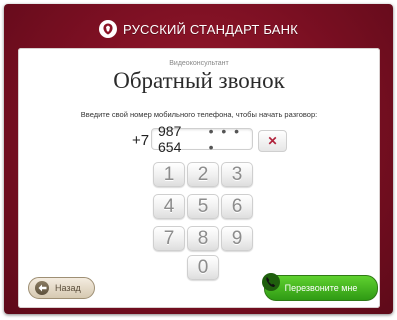  I want to click on keypad-key-3: 3, so click(237, 174).